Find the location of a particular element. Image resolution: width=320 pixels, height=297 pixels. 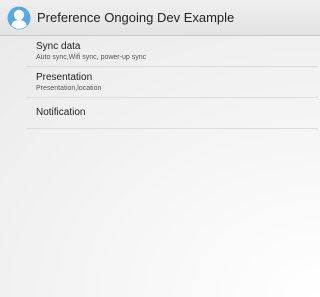

app-title: Preference Ongoing Dev Example is located at coordinates (136, 17).